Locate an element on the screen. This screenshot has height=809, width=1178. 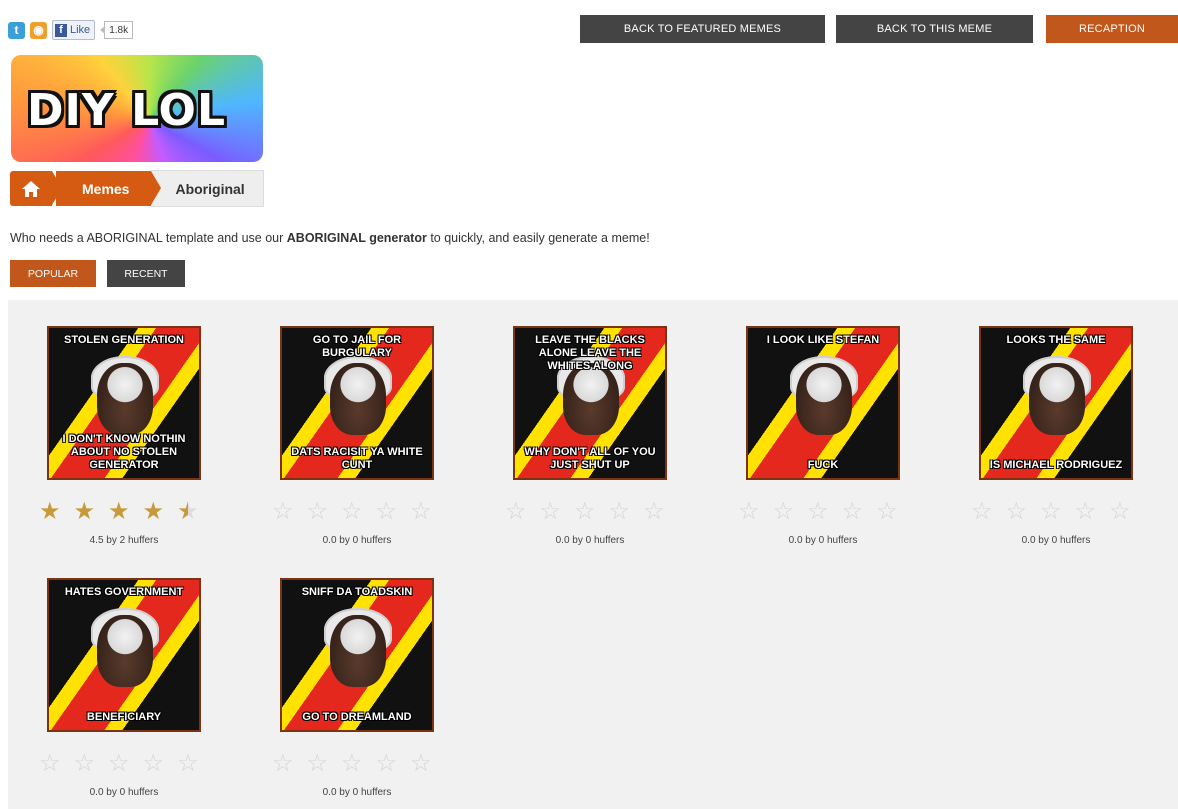
home-icon is located at coordinates (31, 188).